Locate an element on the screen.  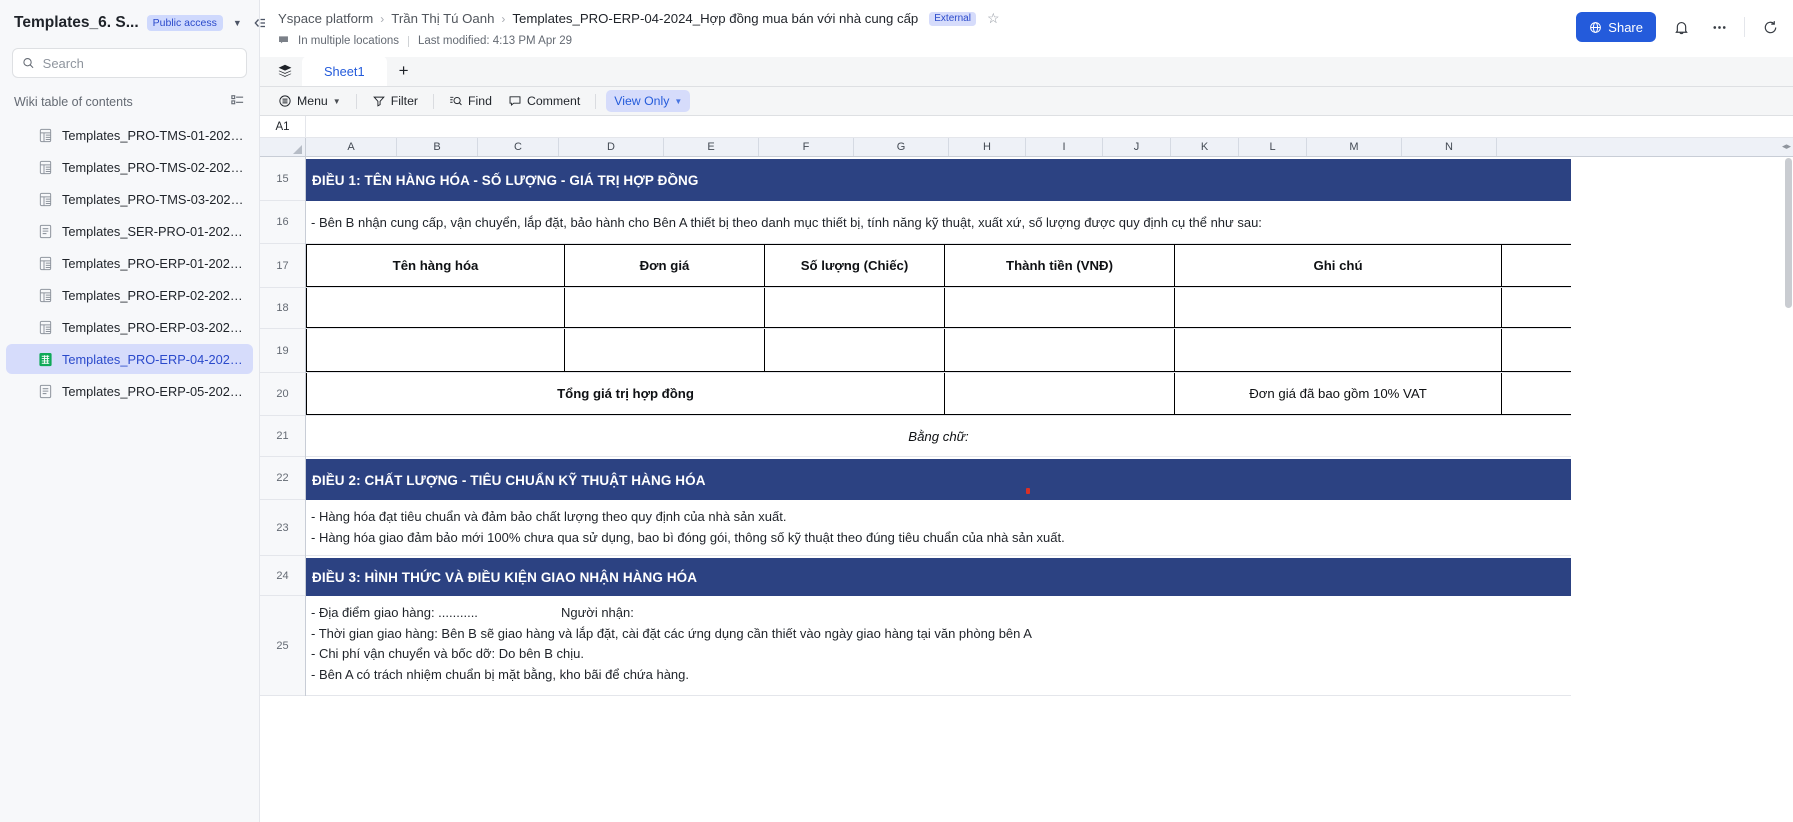
sheet-row-21: Bằng chữ: is located at coordinates (938, 436).